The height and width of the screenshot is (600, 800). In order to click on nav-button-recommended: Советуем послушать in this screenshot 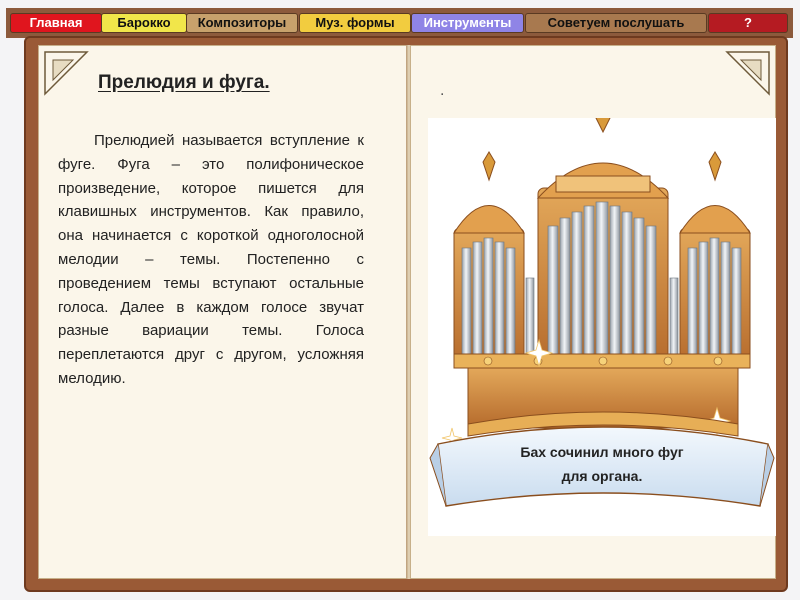, I will do `click(616, 23)`.